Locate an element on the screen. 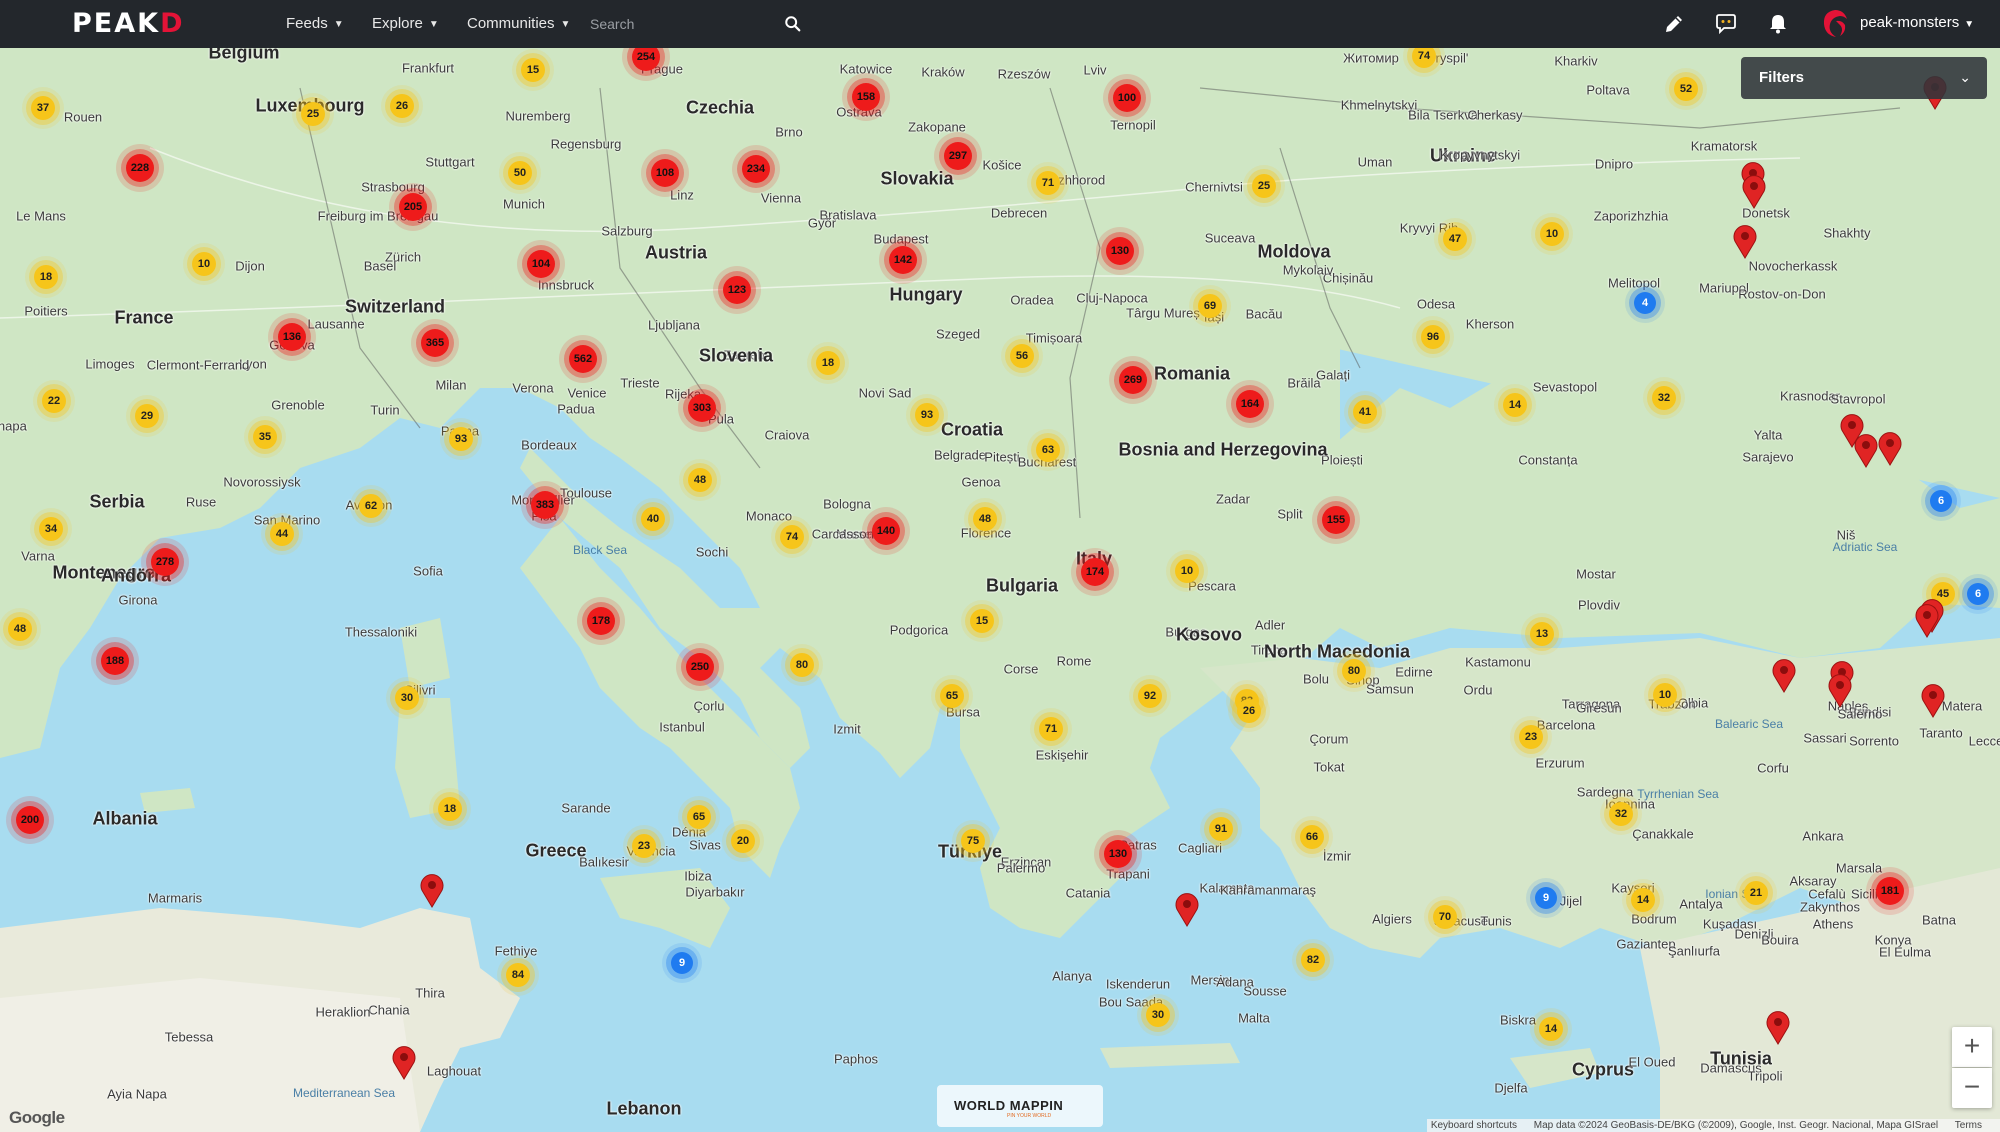  map-cluster-marker: 35 is located at coordinates (265, 437).